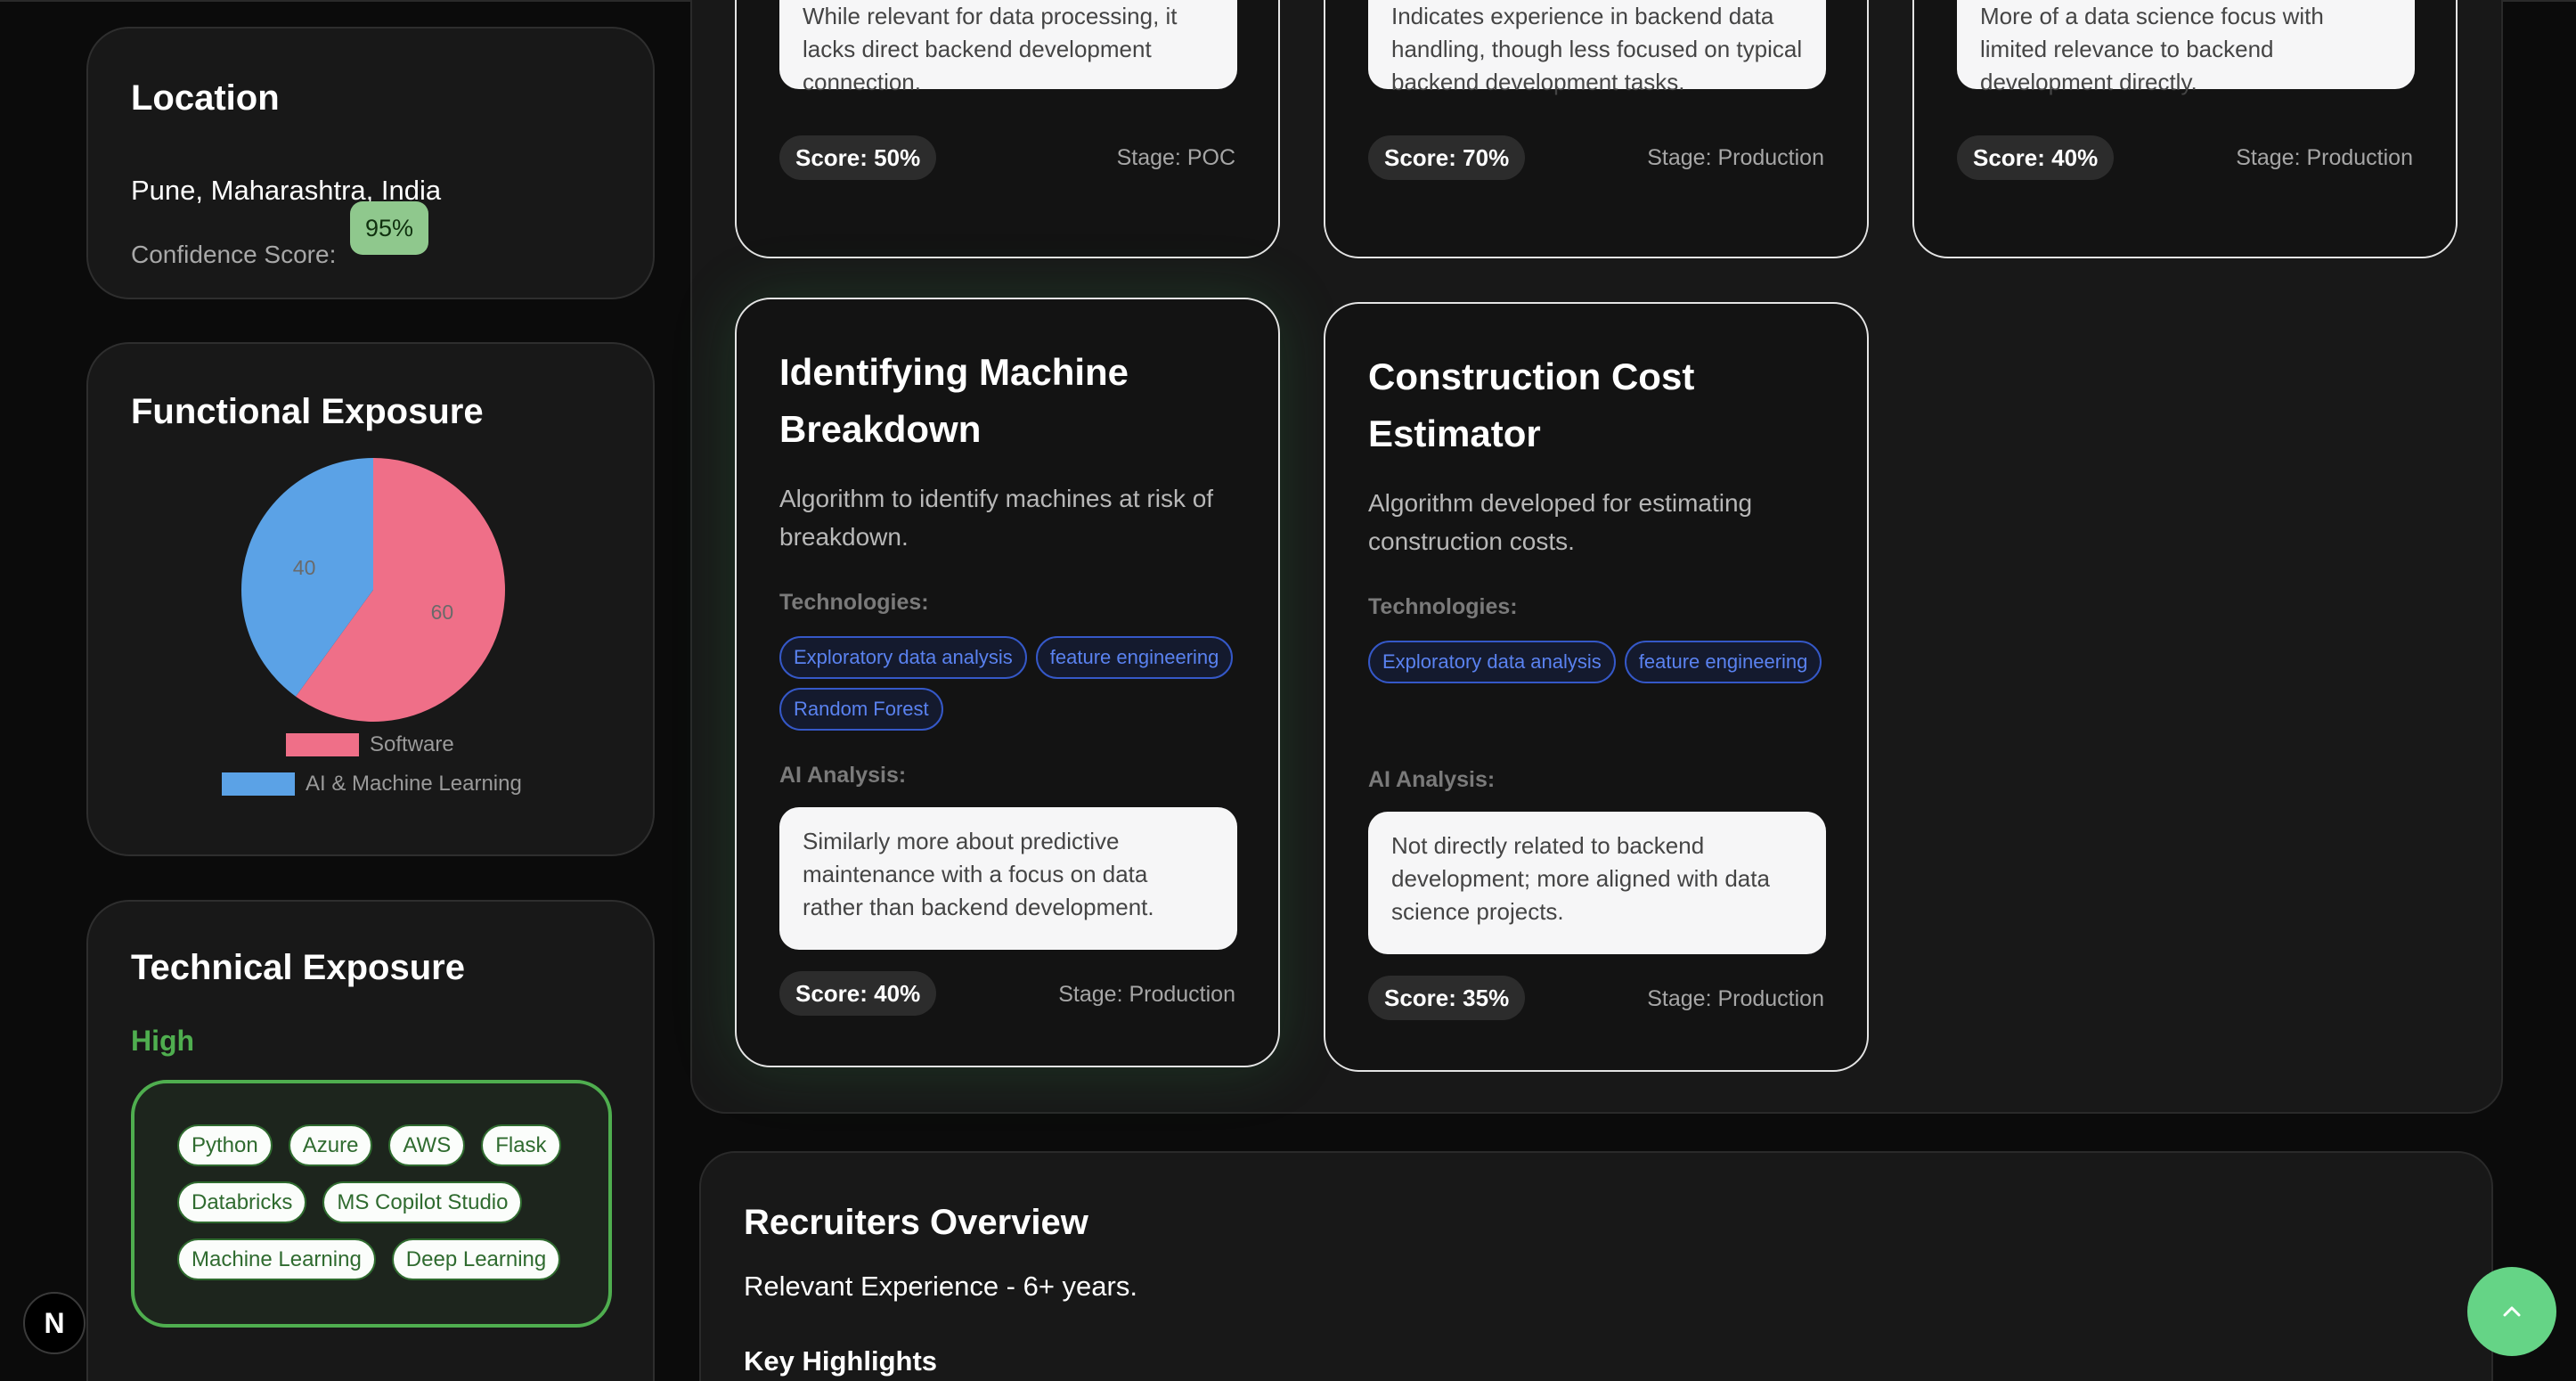 This screenshot has height=1381, width=2576. What do you see at coordinates (521, 1145) in the screenshot?
I see `technical-tag: Flask` at bounding box center [521, 1145].